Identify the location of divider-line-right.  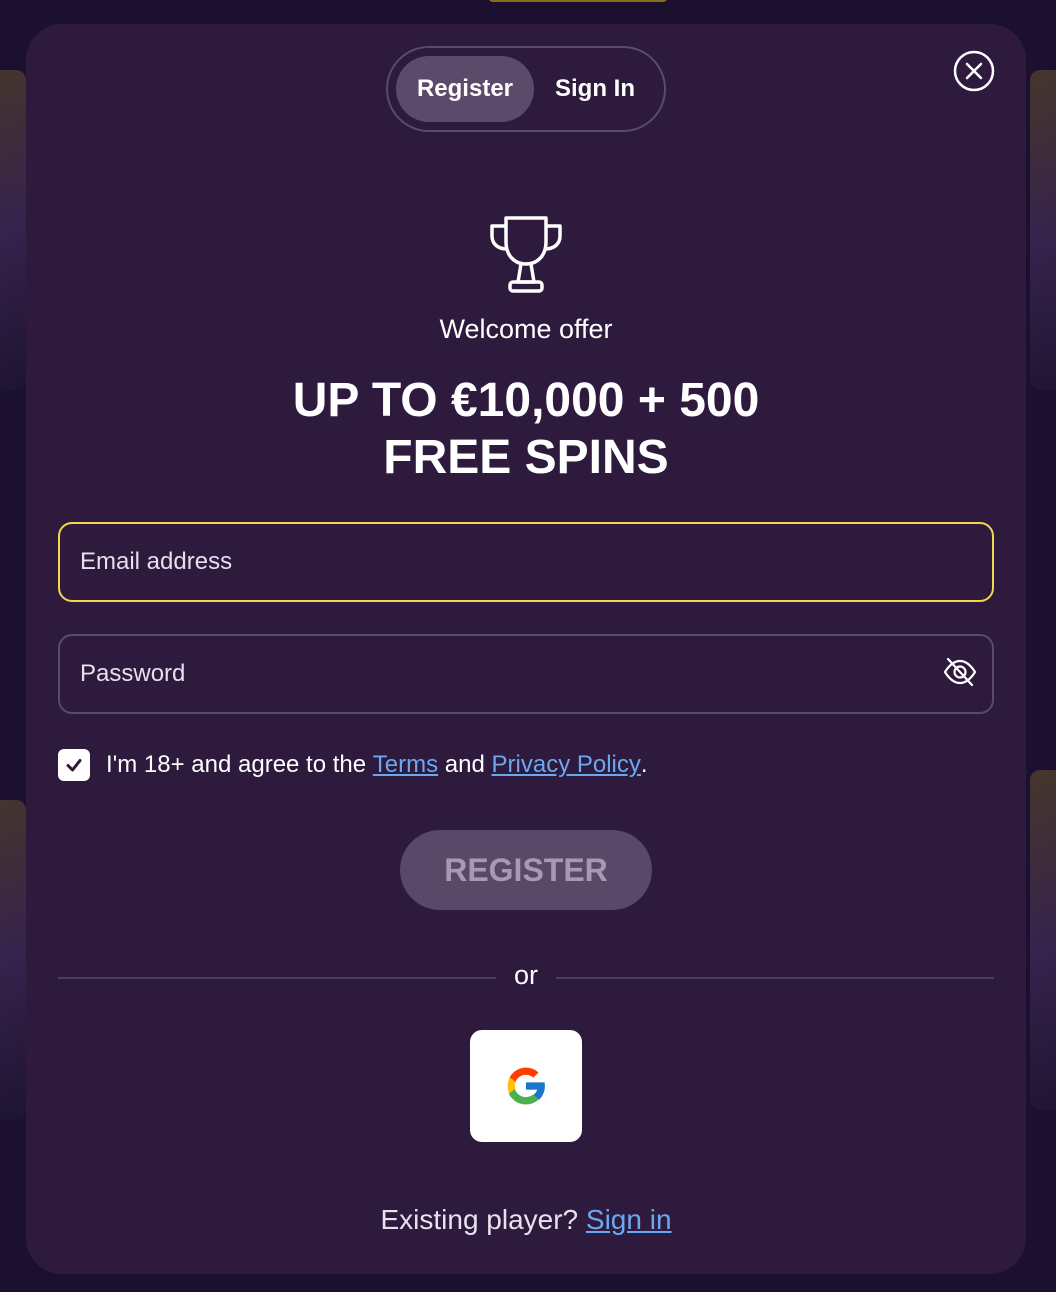
(775, 978).